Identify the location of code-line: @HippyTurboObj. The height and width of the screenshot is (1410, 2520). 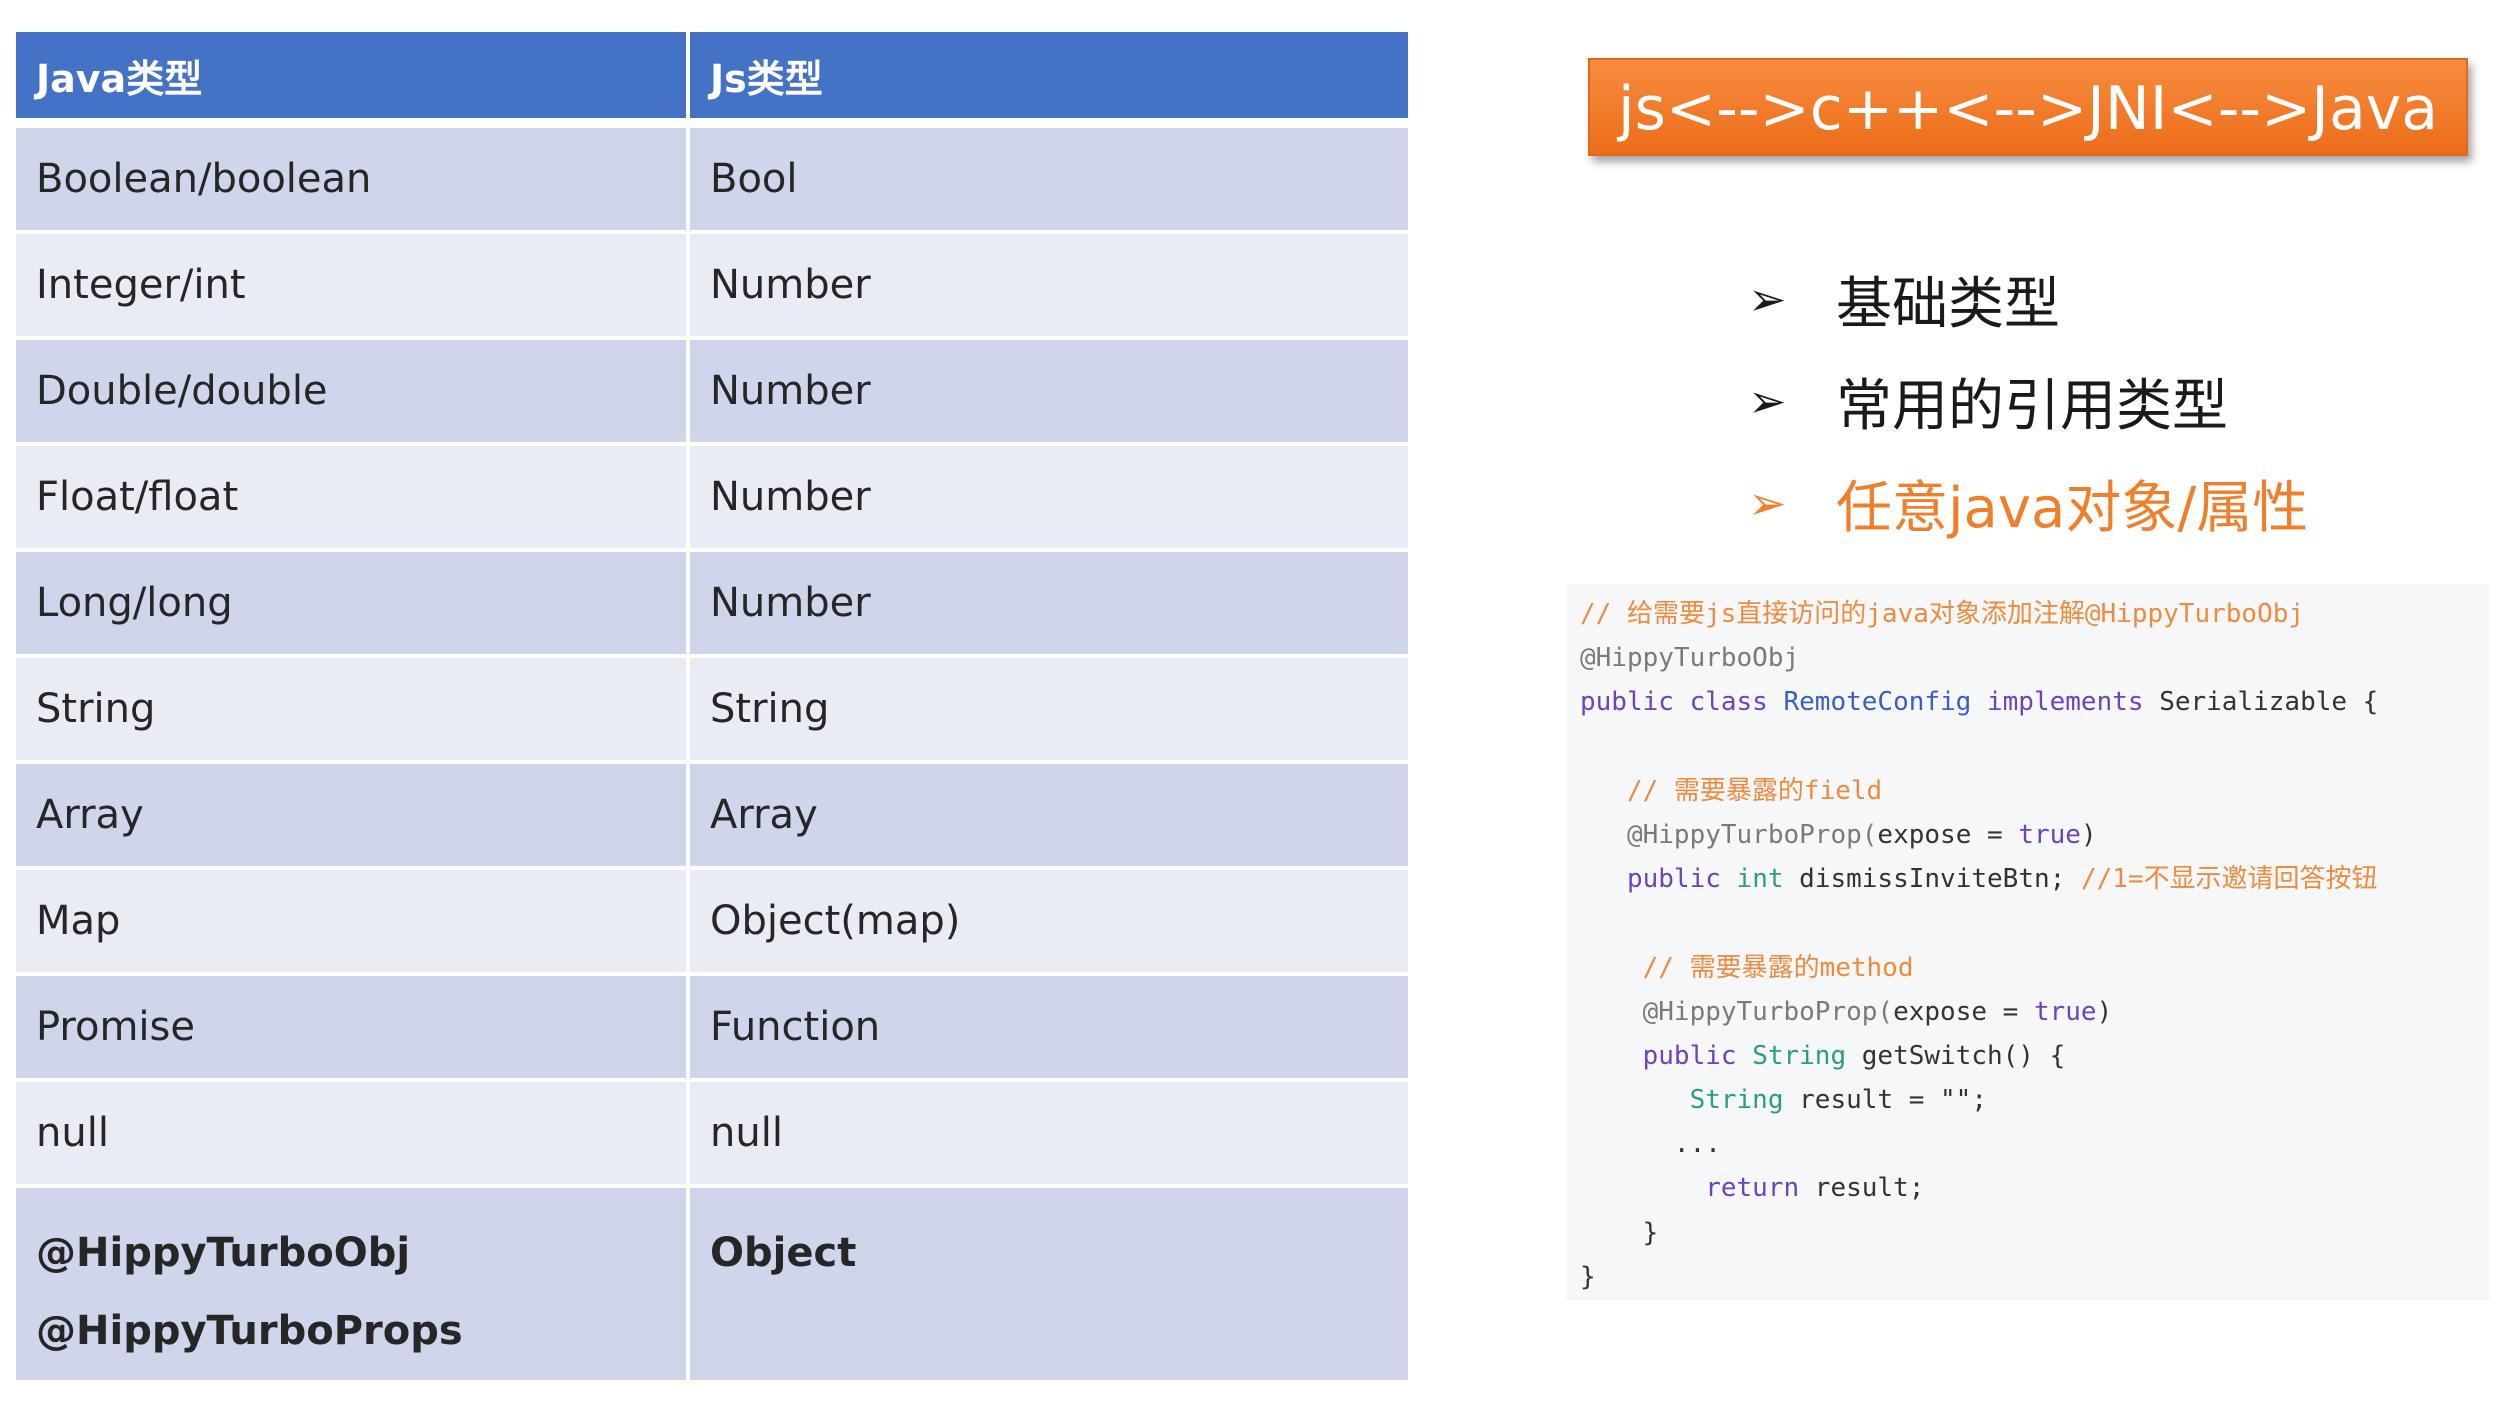
(2035, 658).